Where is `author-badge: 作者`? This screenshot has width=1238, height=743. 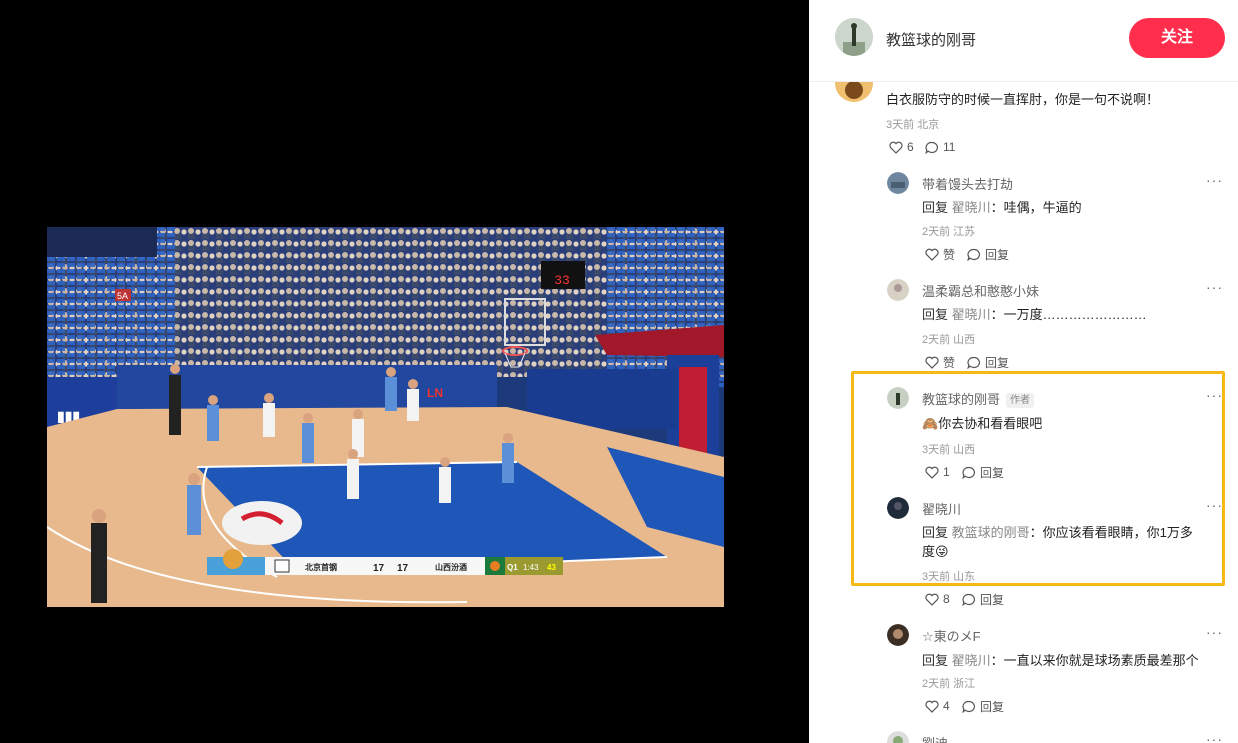 author-badge: 作者 is located at coordinates (1020, 400).